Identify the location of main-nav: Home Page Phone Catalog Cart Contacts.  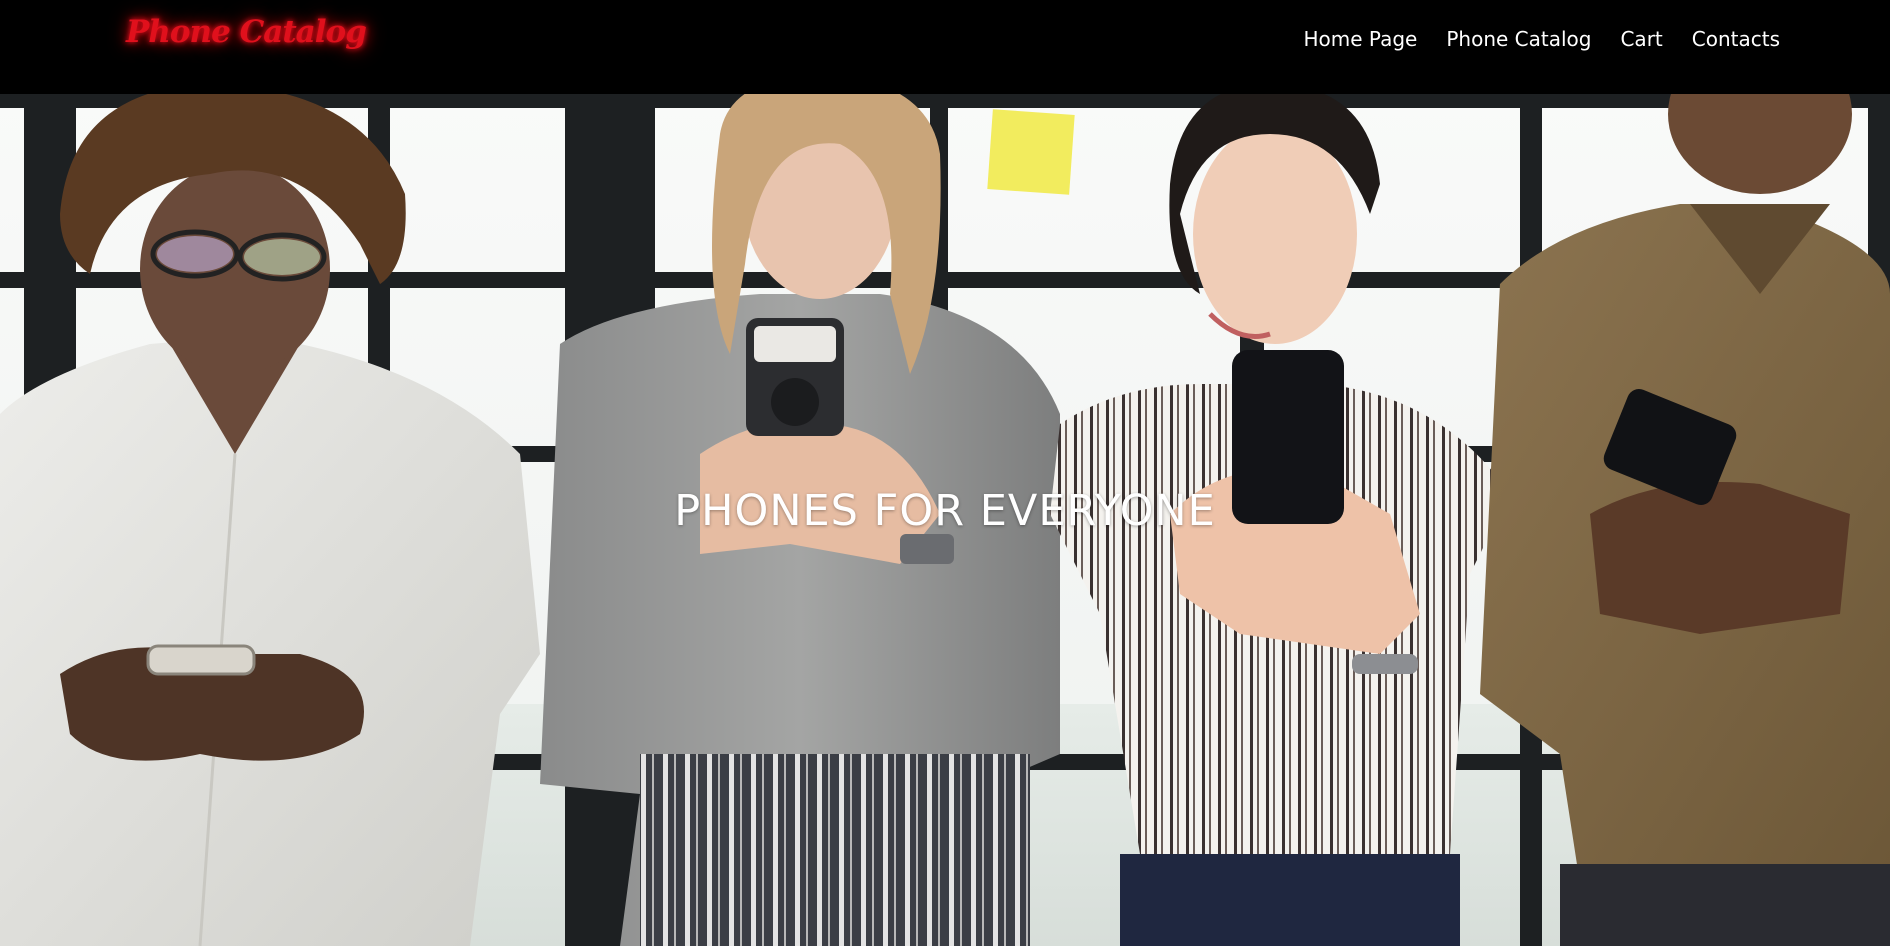
(1542, 39).